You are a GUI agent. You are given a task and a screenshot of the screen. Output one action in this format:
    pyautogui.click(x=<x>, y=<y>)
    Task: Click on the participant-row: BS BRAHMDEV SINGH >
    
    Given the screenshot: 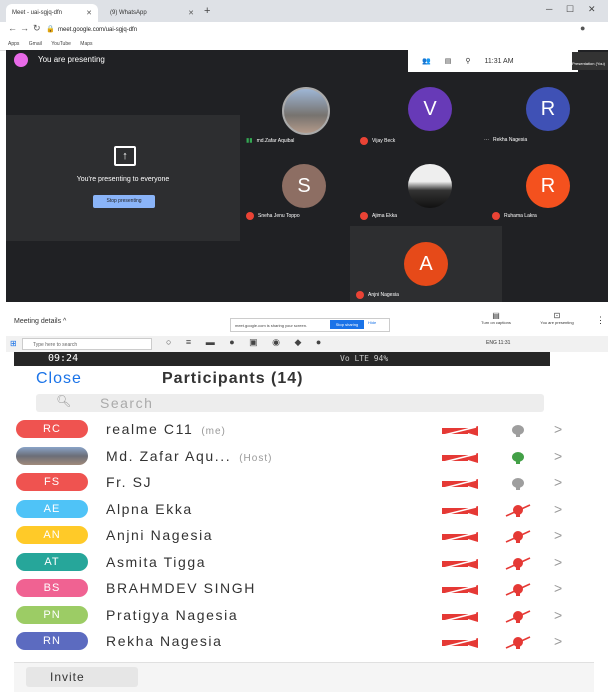 What is the action you would take?
    pyautogui.click(x=304, y=590)
    